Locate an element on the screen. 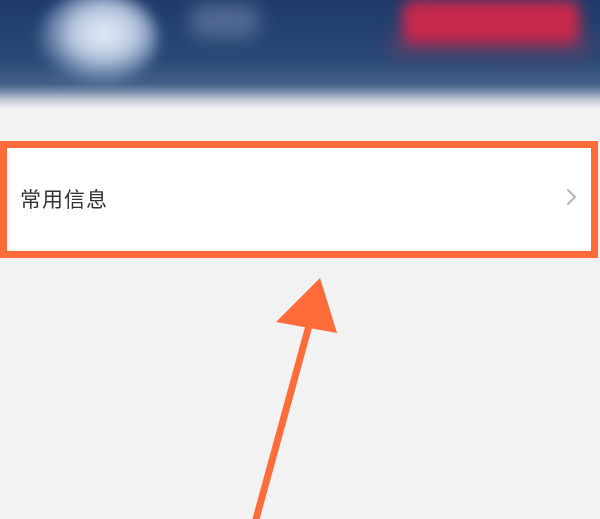 The image size is (600, 519). list-item-label: 常用信息 is located at coordinates (64, 200).